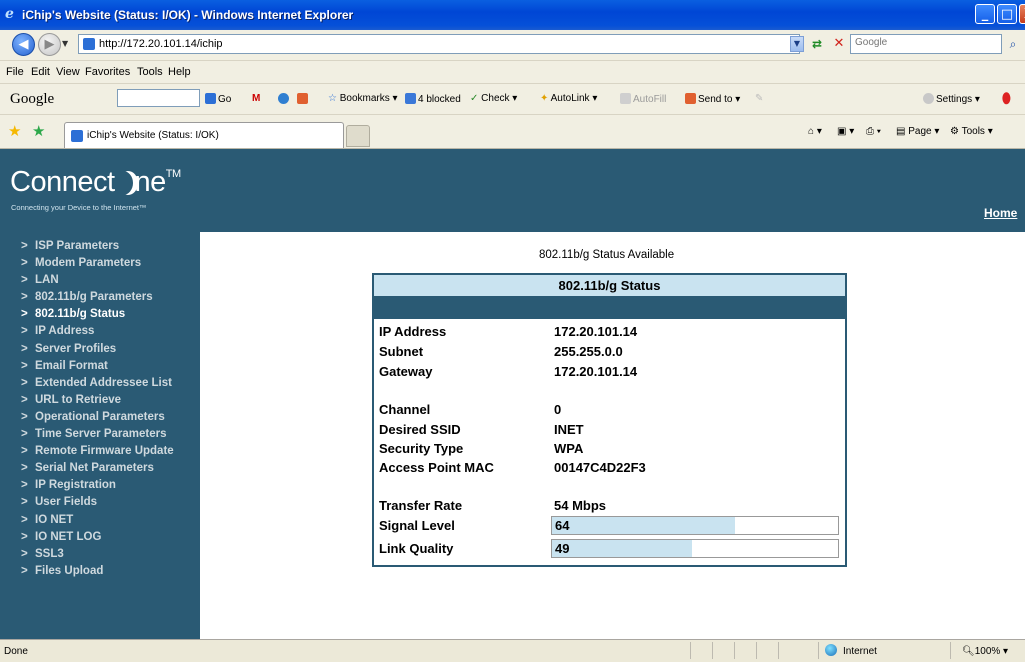  I want to click on bookmarks-button: ☆ Bookmarks ▾, so click(363, 98).